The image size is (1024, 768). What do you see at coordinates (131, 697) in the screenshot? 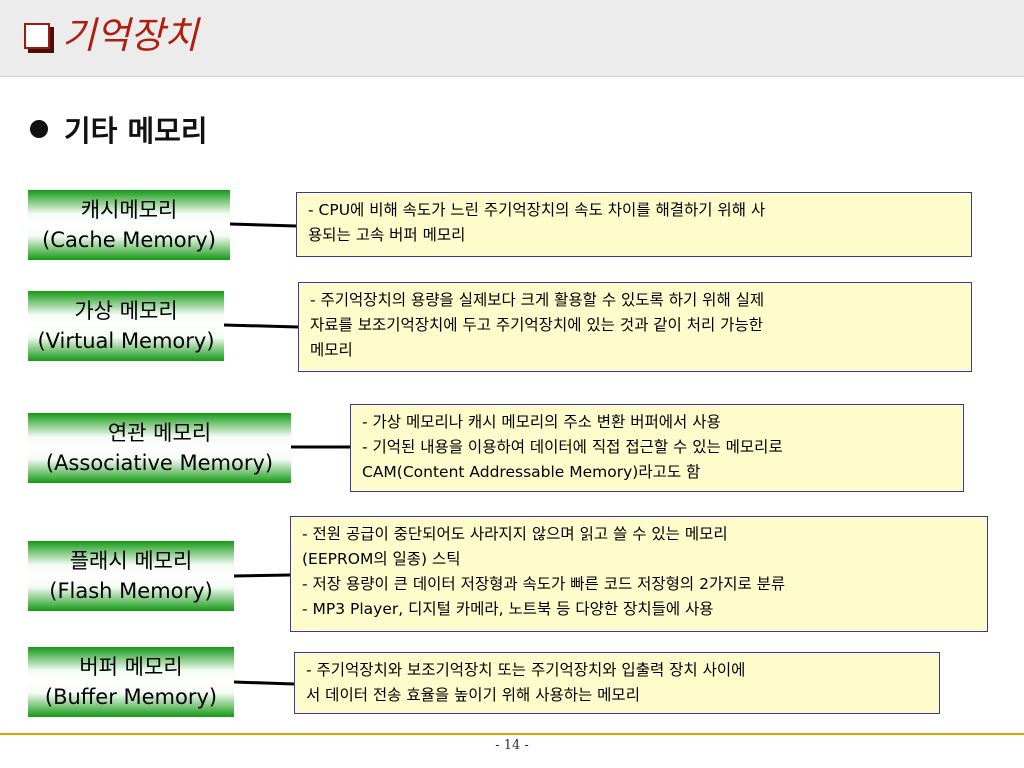
I see `label-english: (Buffer Memory)` at bounding box center [131, 697].